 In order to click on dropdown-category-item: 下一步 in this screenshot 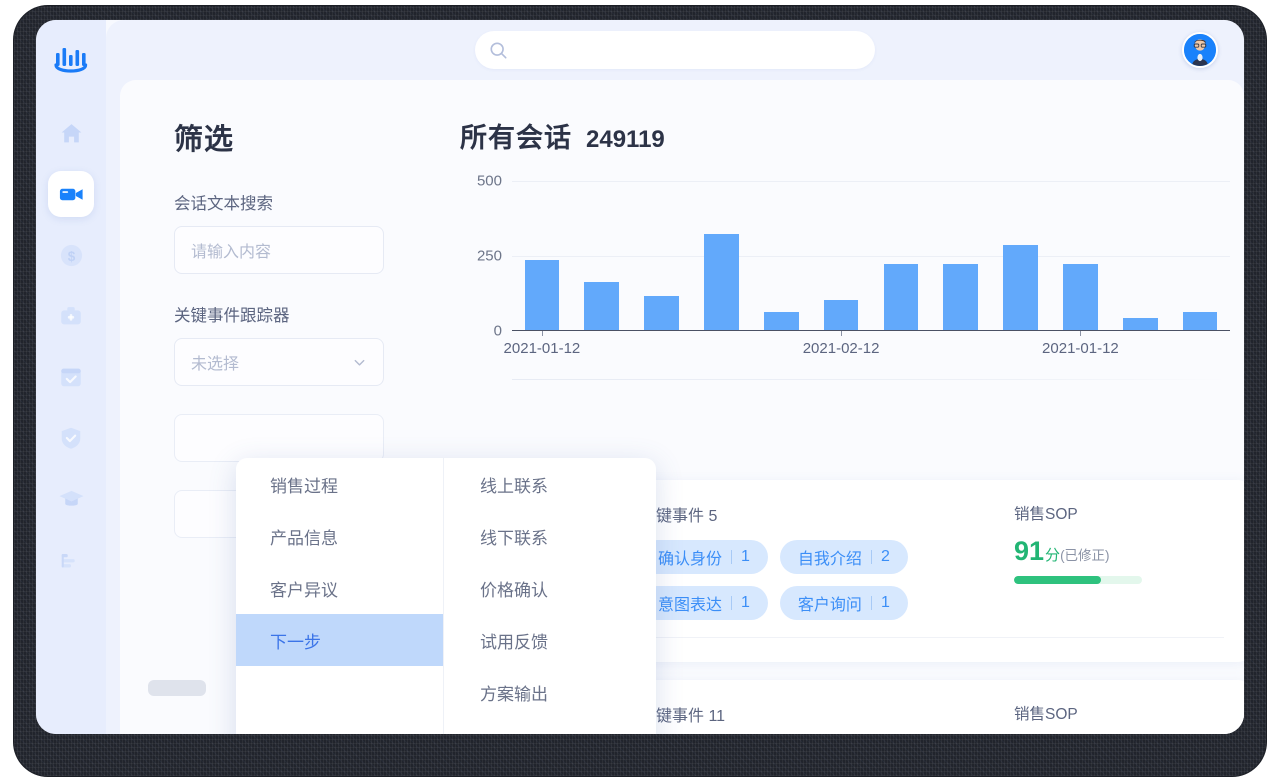, I will do `click(339, 640)`.